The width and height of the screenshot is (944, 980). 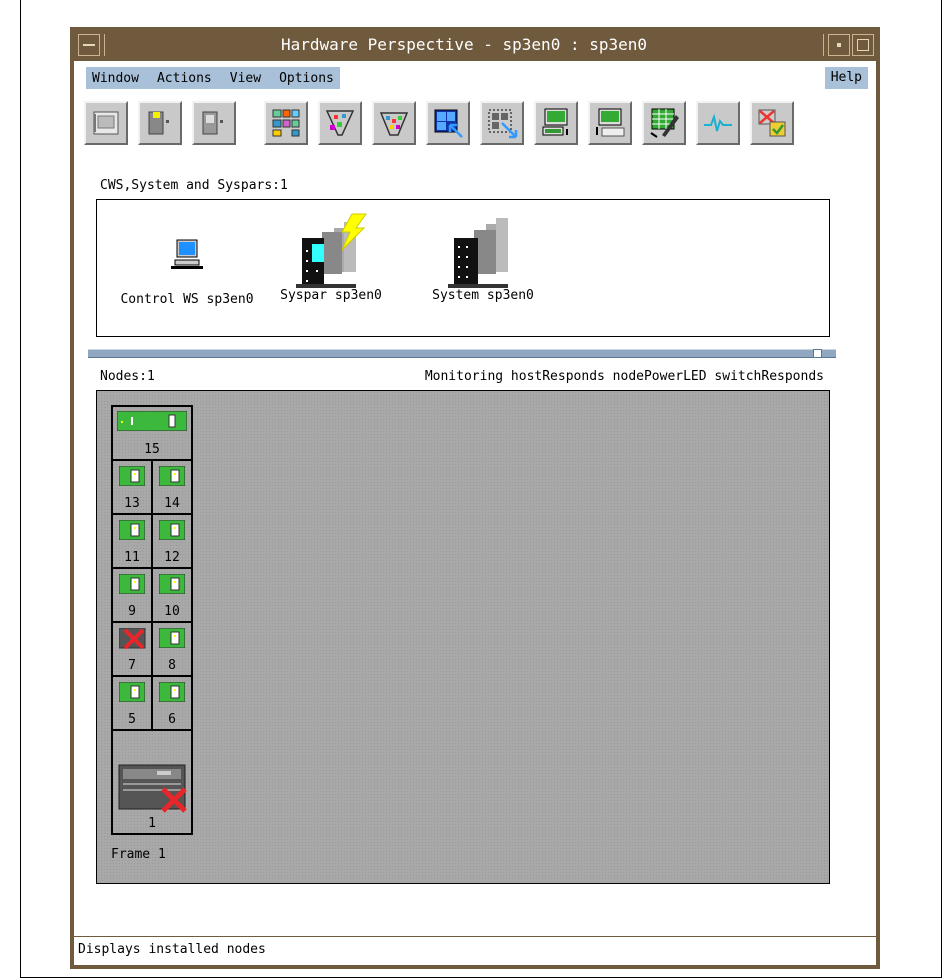 I want to click on node-number: 11, so click(x=132, y=557).